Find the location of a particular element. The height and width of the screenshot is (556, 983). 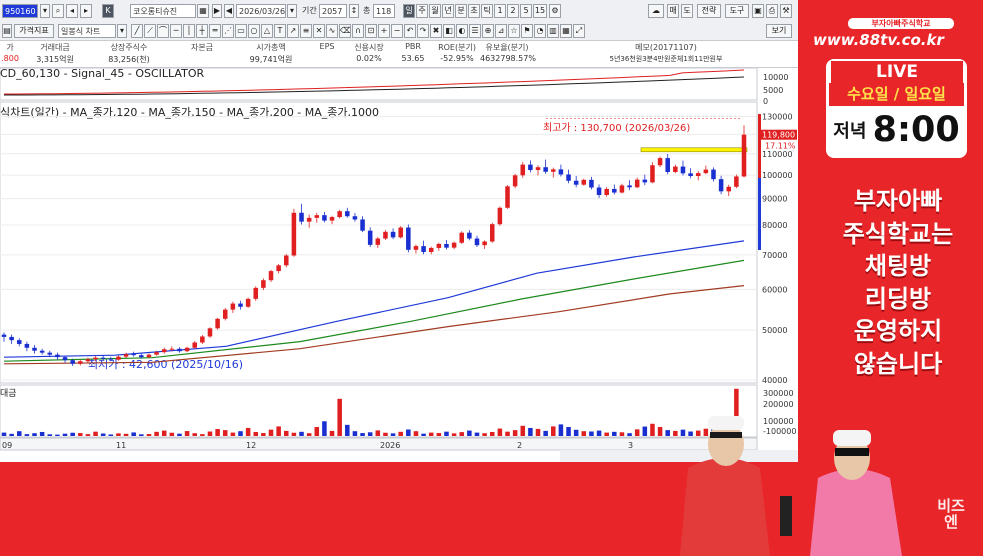

time-tick-label: 2026 is located at coordinates (390, 445).